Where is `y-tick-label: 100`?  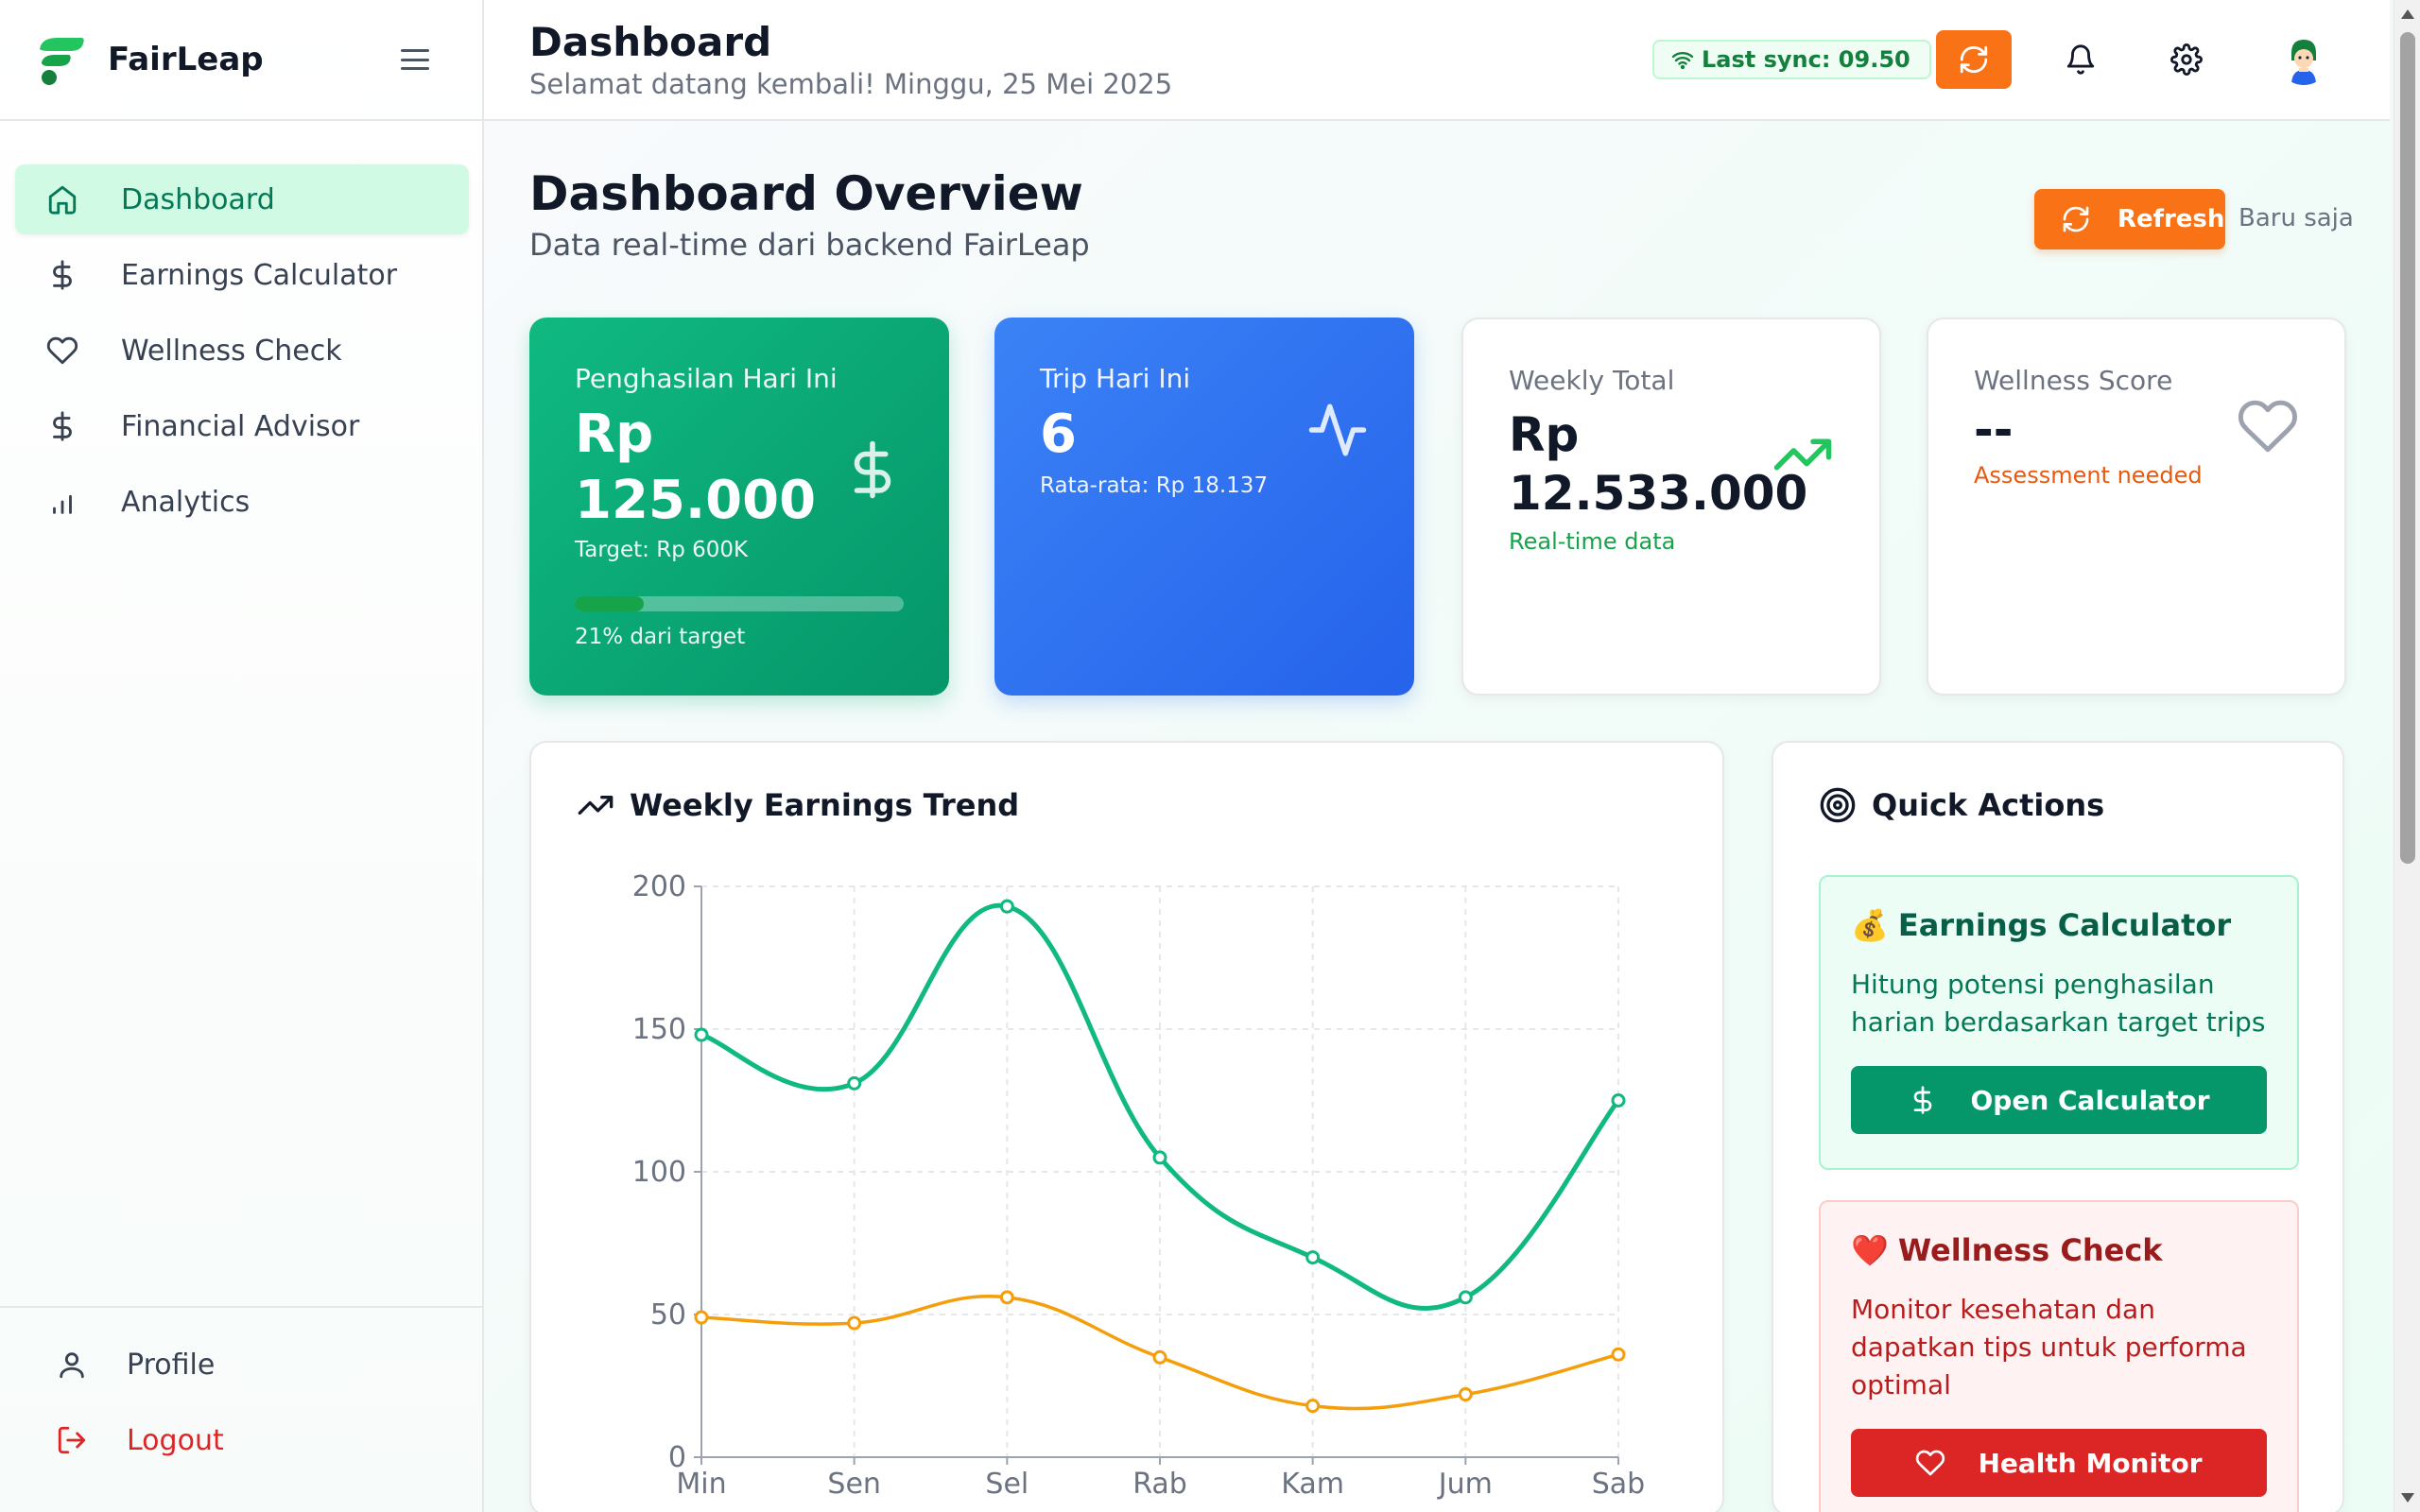 y-tick-label: 100 is located at coordinates (659, 1172).